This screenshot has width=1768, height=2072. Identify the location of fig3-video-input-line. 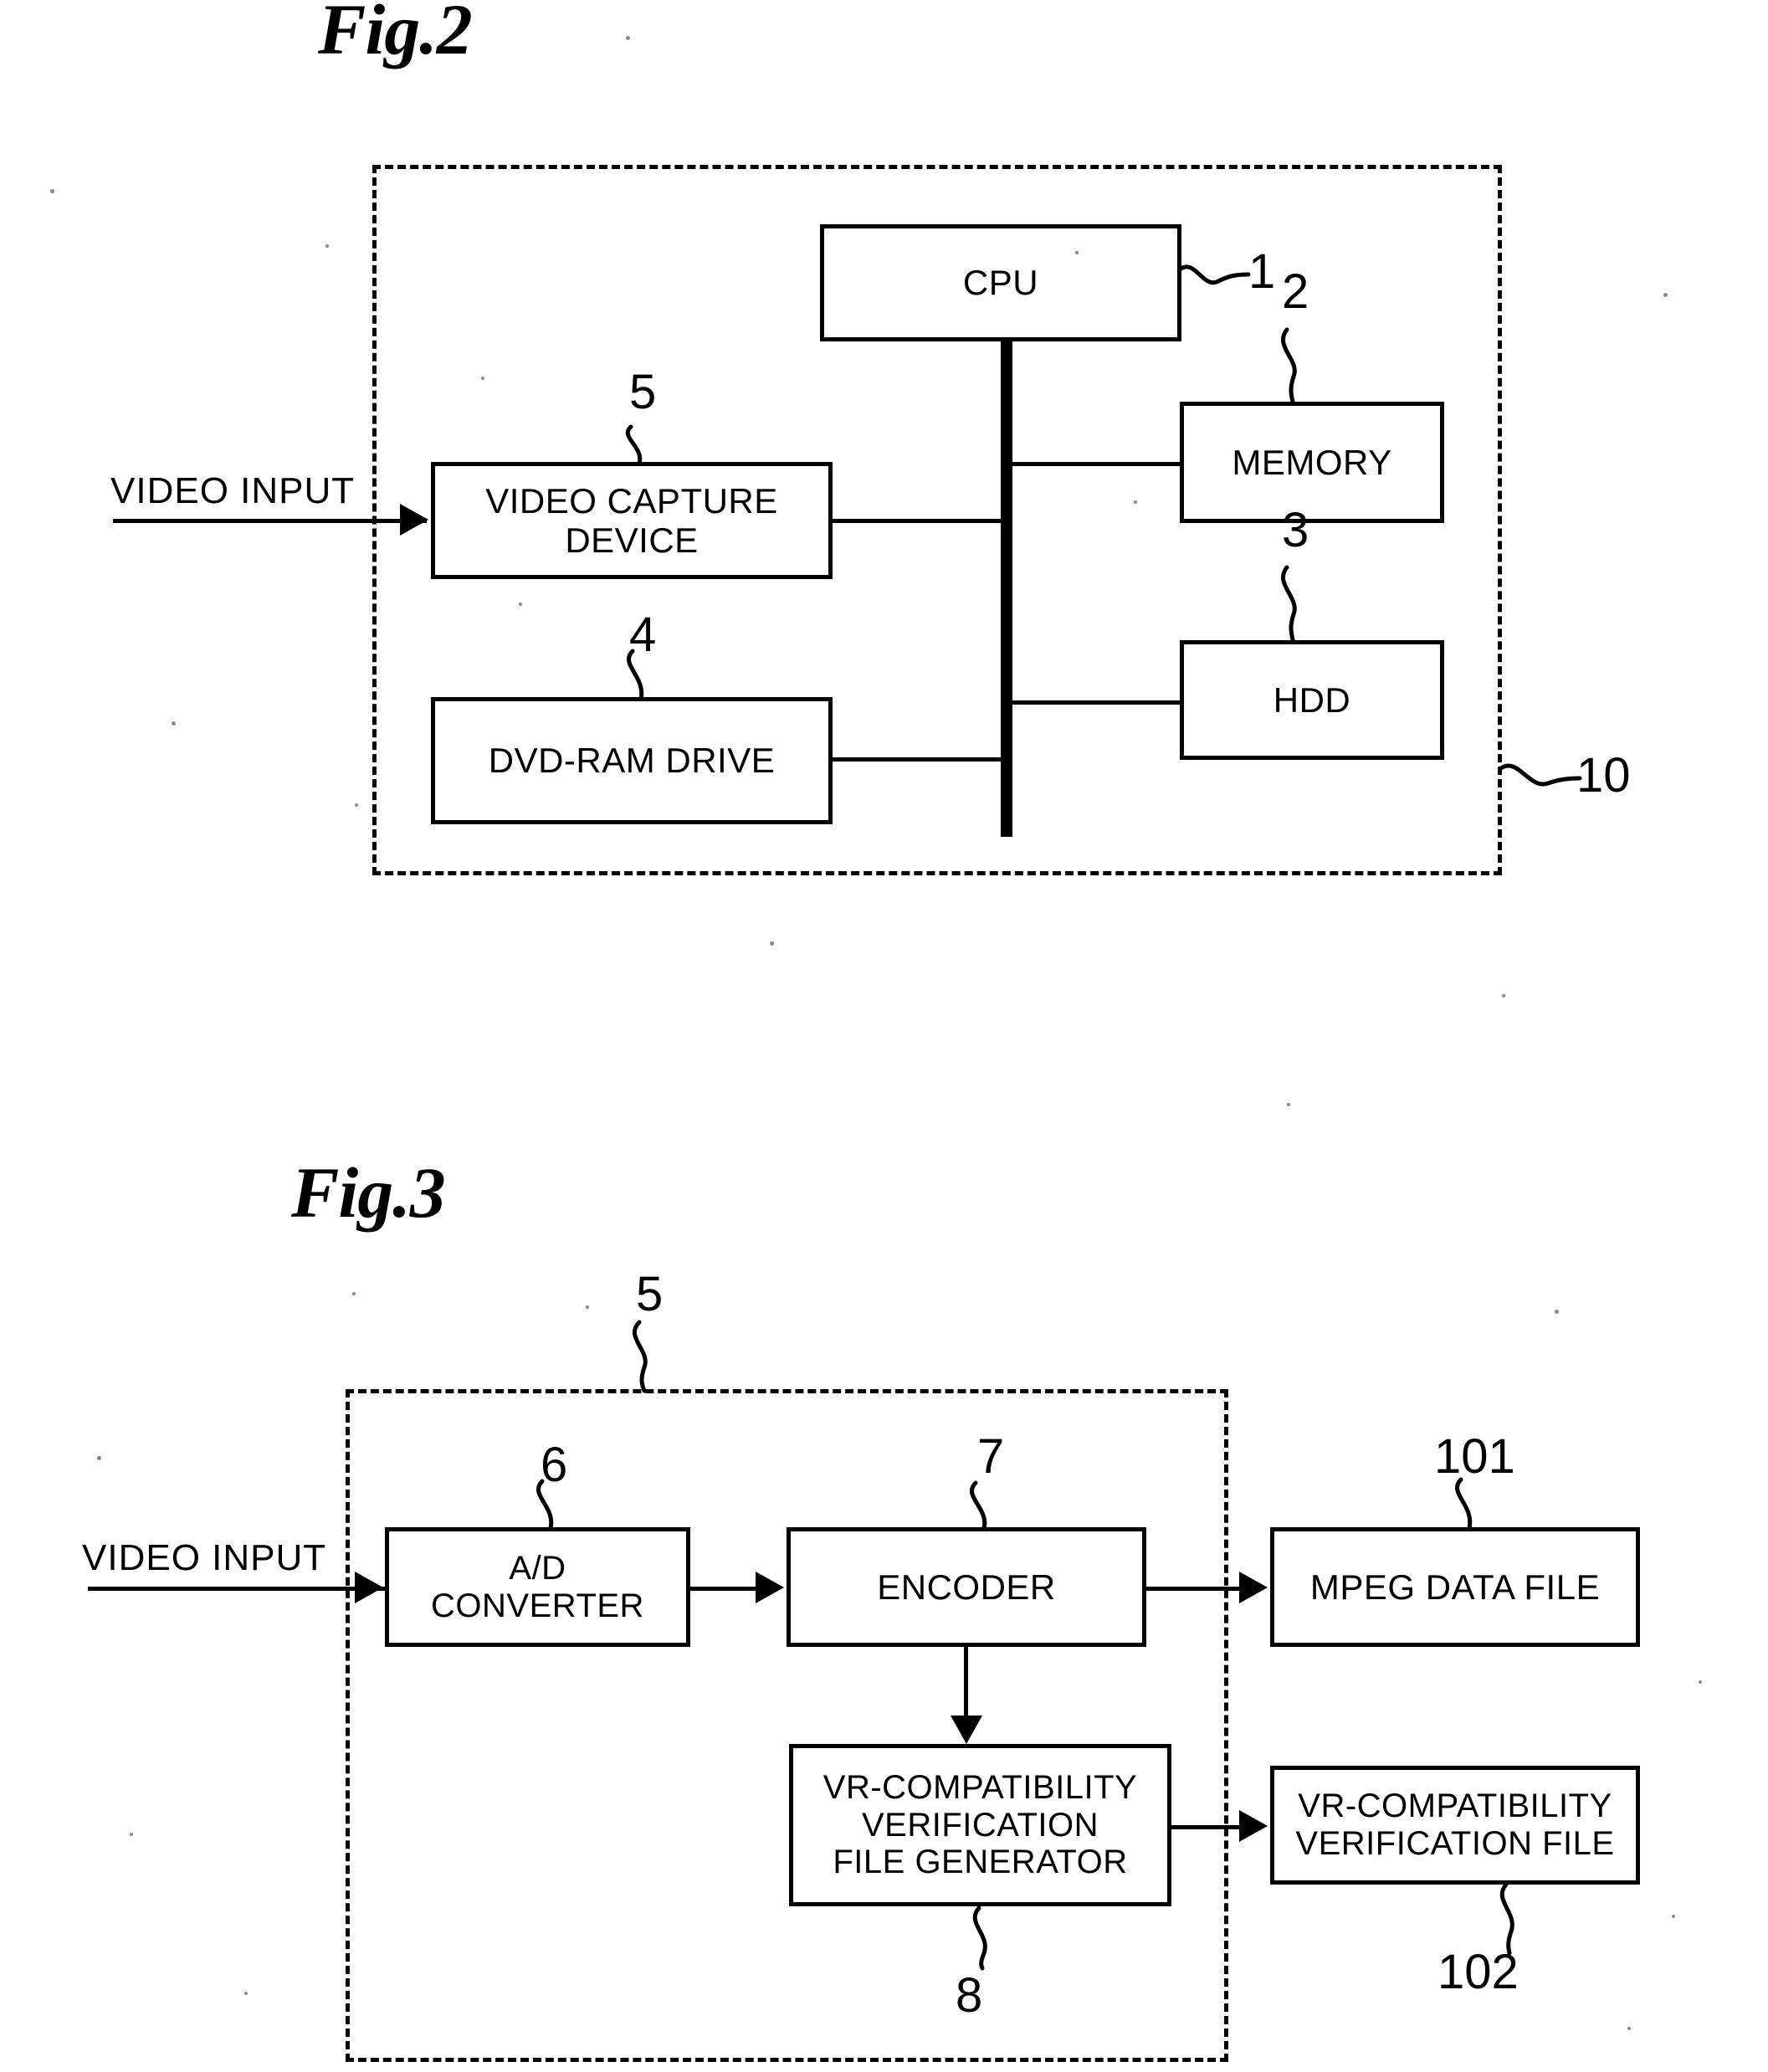
(236, 1589).